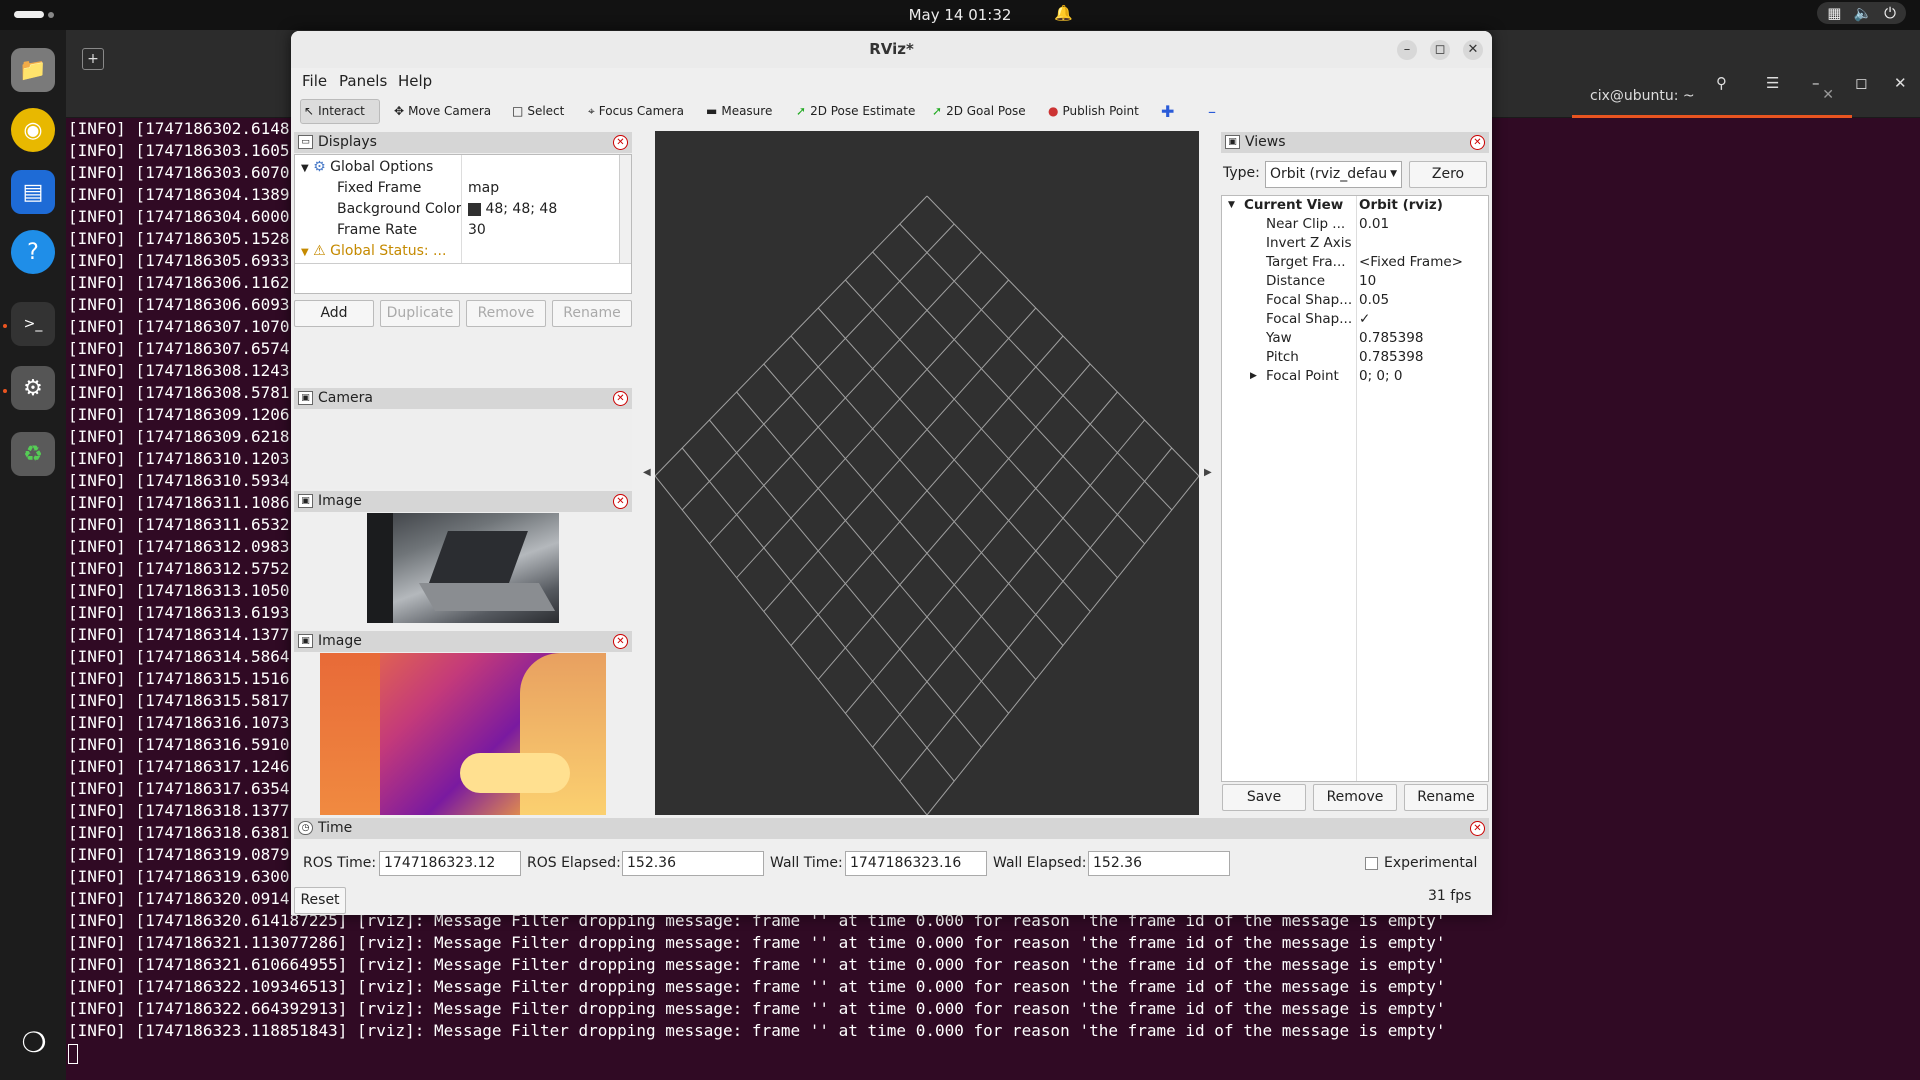 This screenshot has height=1080, width=1920. Describe the element at coordinates (845, 583) in the screenshot. I see `grid-line` at that location.